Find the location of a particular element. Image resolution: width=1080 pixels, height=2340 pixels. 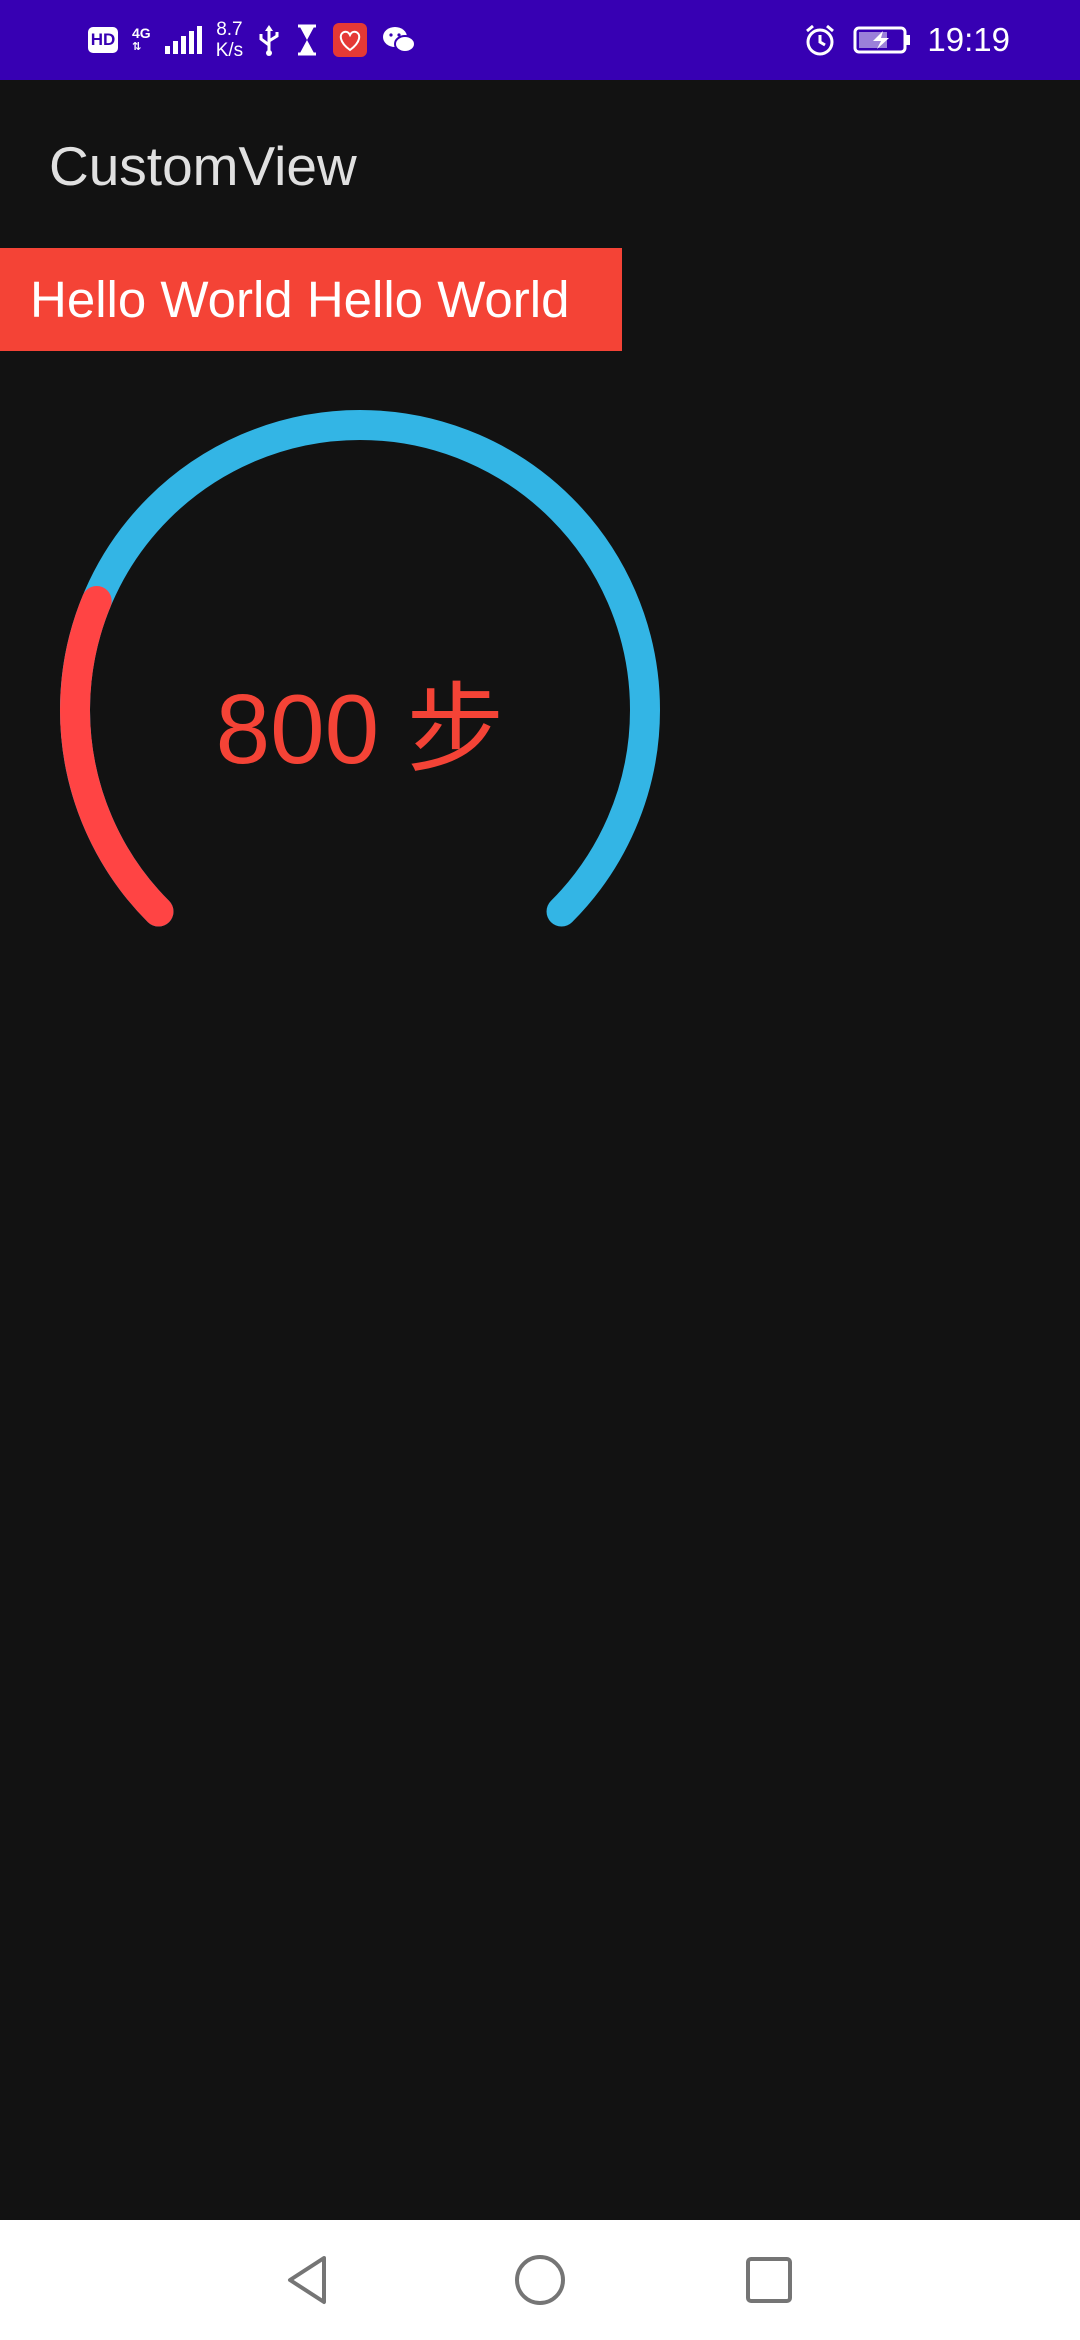

app-badge-icon is located at coordinates (350, 40).